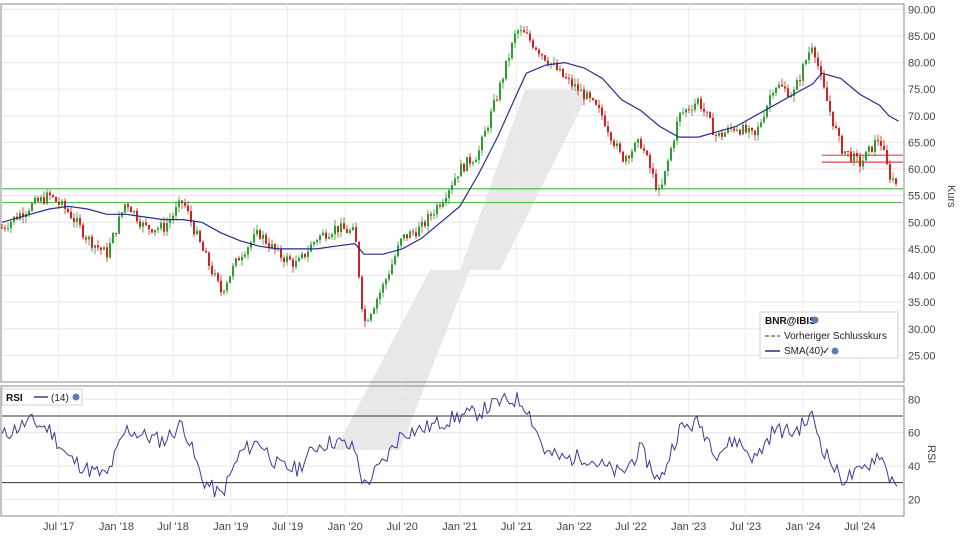 The height and width of the screenshot is (540, 960). What do you see at coordinates (914, 500) in the screenshot?
I see `rsi-y-tick: 20` at bounding box center [914, 500].